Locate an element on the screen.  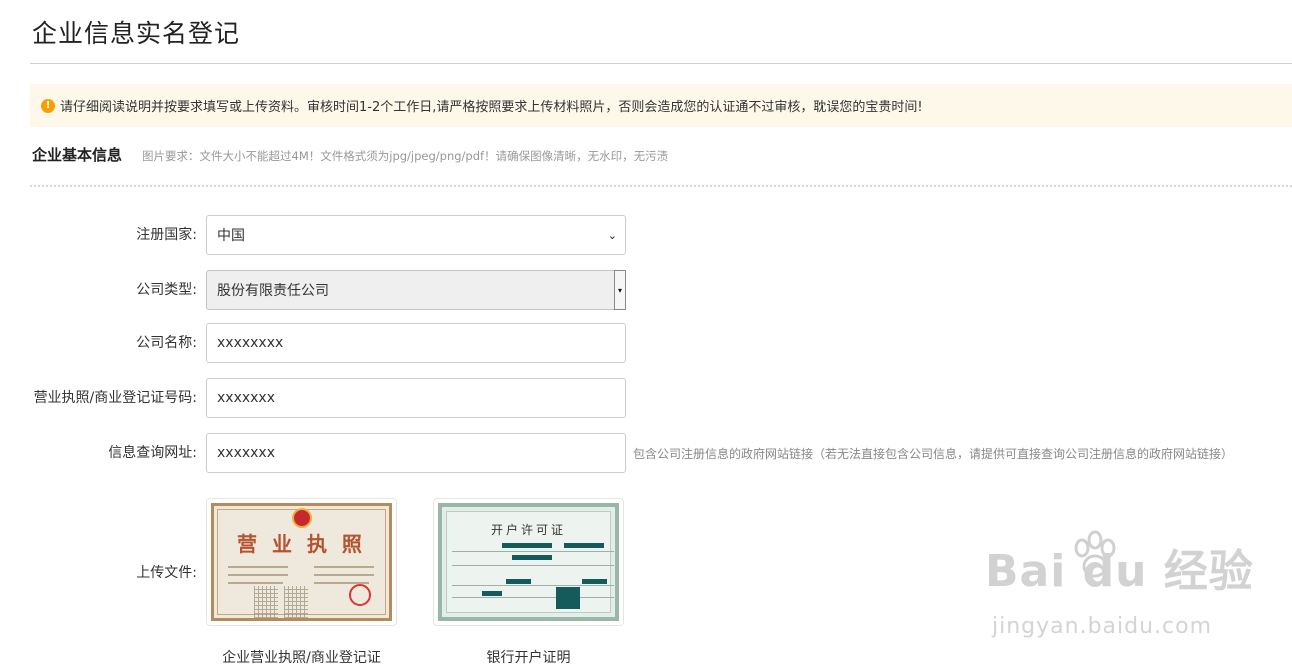
country-select: 中国 ⌄ is located at coordinates (416, 235).